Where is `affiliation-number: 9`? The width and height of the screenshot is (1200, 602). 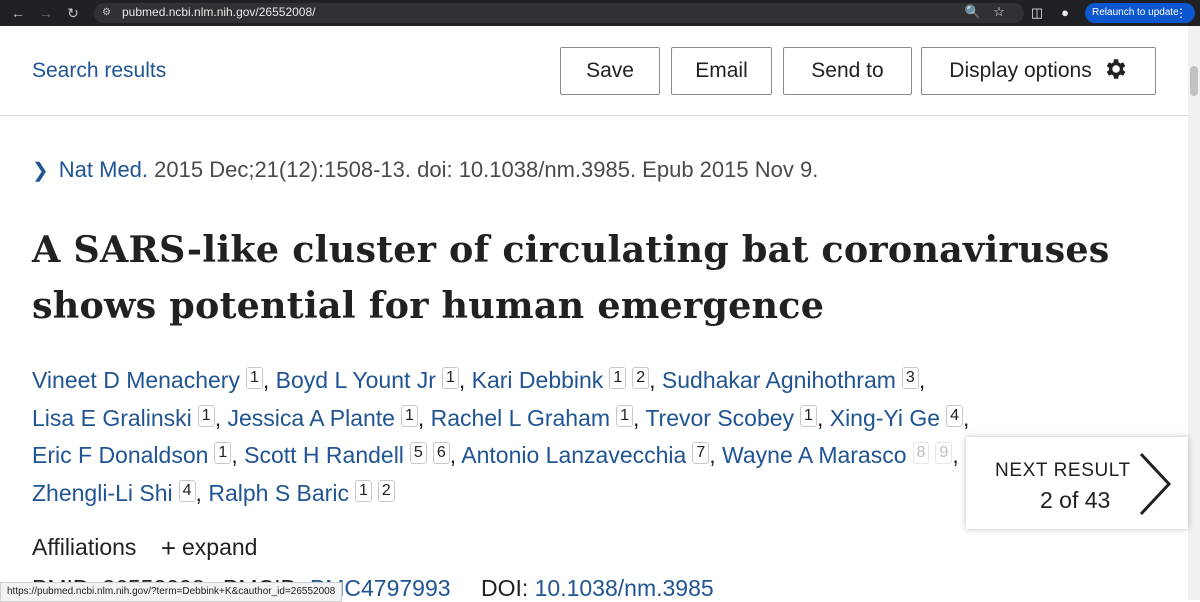 affiliation-number: 9 is located at coordinates (944, 453).